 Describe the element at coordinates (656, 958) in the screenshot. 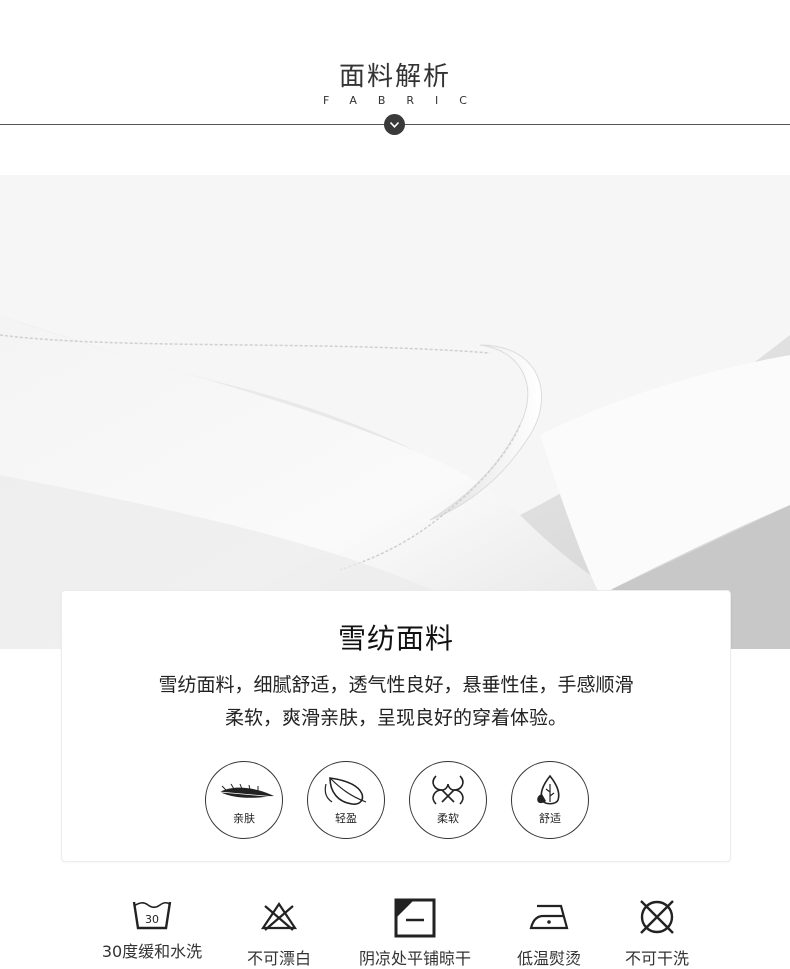

I see `care-label: 不可干洗` at that location.